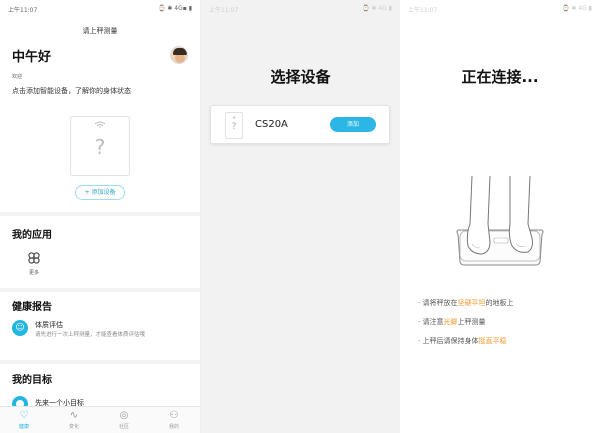 This screenshot has width=600, height=433. What do you see at coordinates (32, 380) in the screenshot?
I see `my-goal-title: 我的目标` at bounding box center [32, 380].